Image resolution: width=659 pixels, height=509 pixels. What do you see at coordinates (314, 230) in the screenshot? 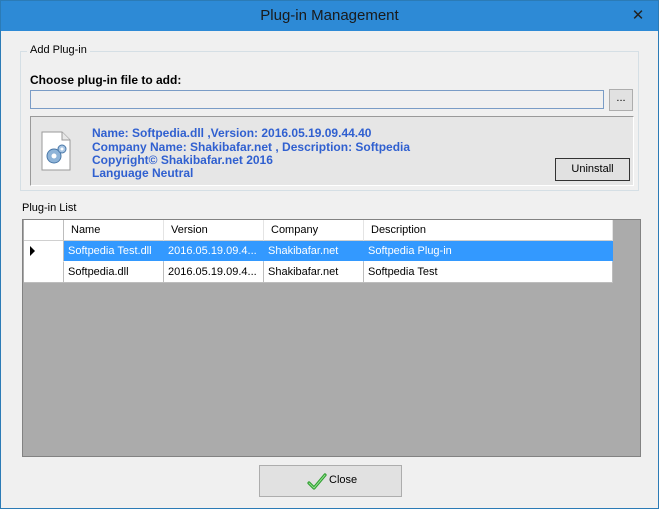
I see `column-header-company: Company` at bounding box center [314, 230].